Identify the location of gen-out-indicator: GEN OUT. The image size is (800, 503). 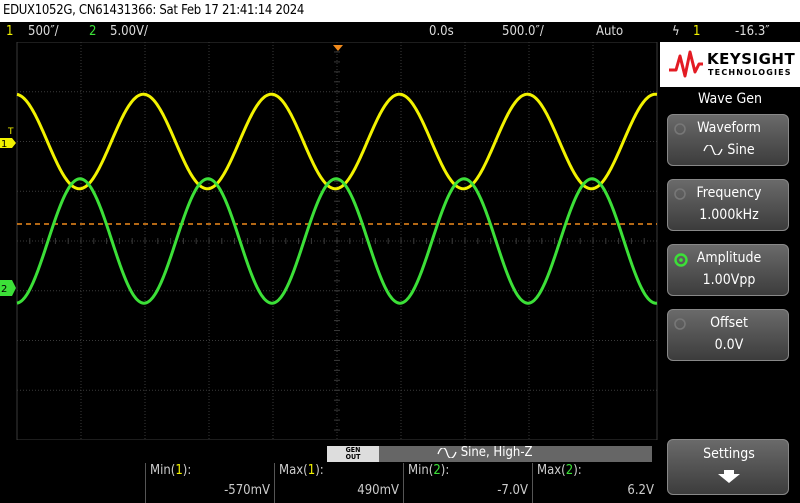
(353, 454).